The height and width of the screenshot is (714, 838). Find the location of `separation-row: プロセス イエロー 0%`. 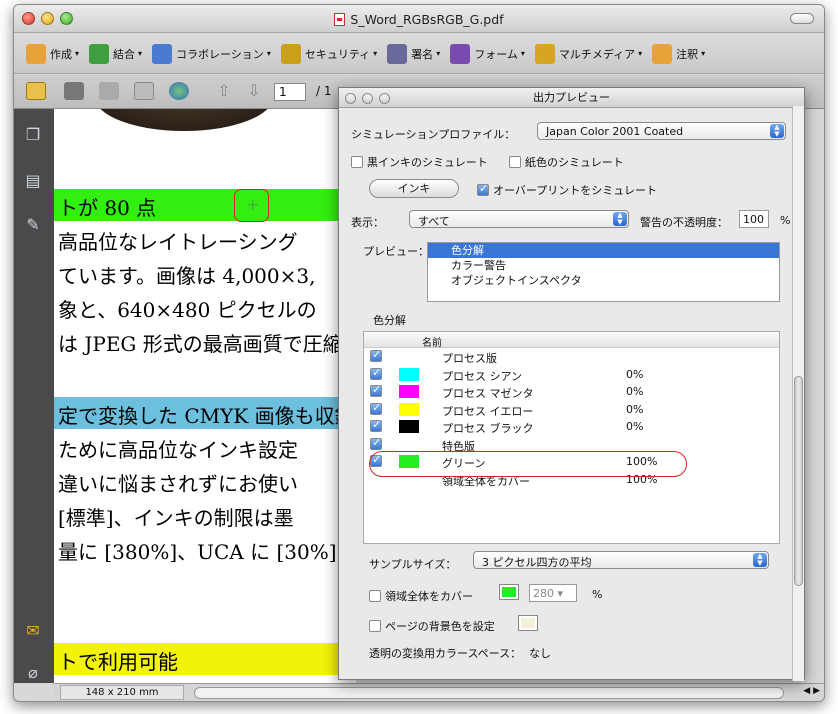

separation-row: プロセス イエロー 0% is located at coordinates (571, 410).